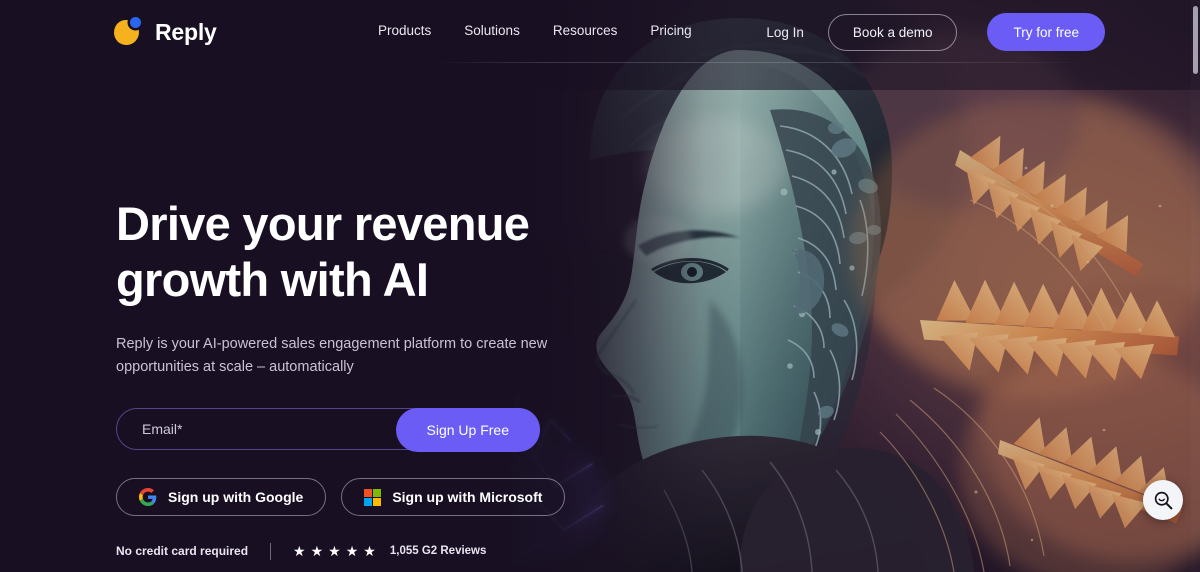 The width and height of the screenshot is (1200, 572). Describe the element at coordinates (1195, 286) in the screenshot. I see `page-scrollbar-track` at that location.